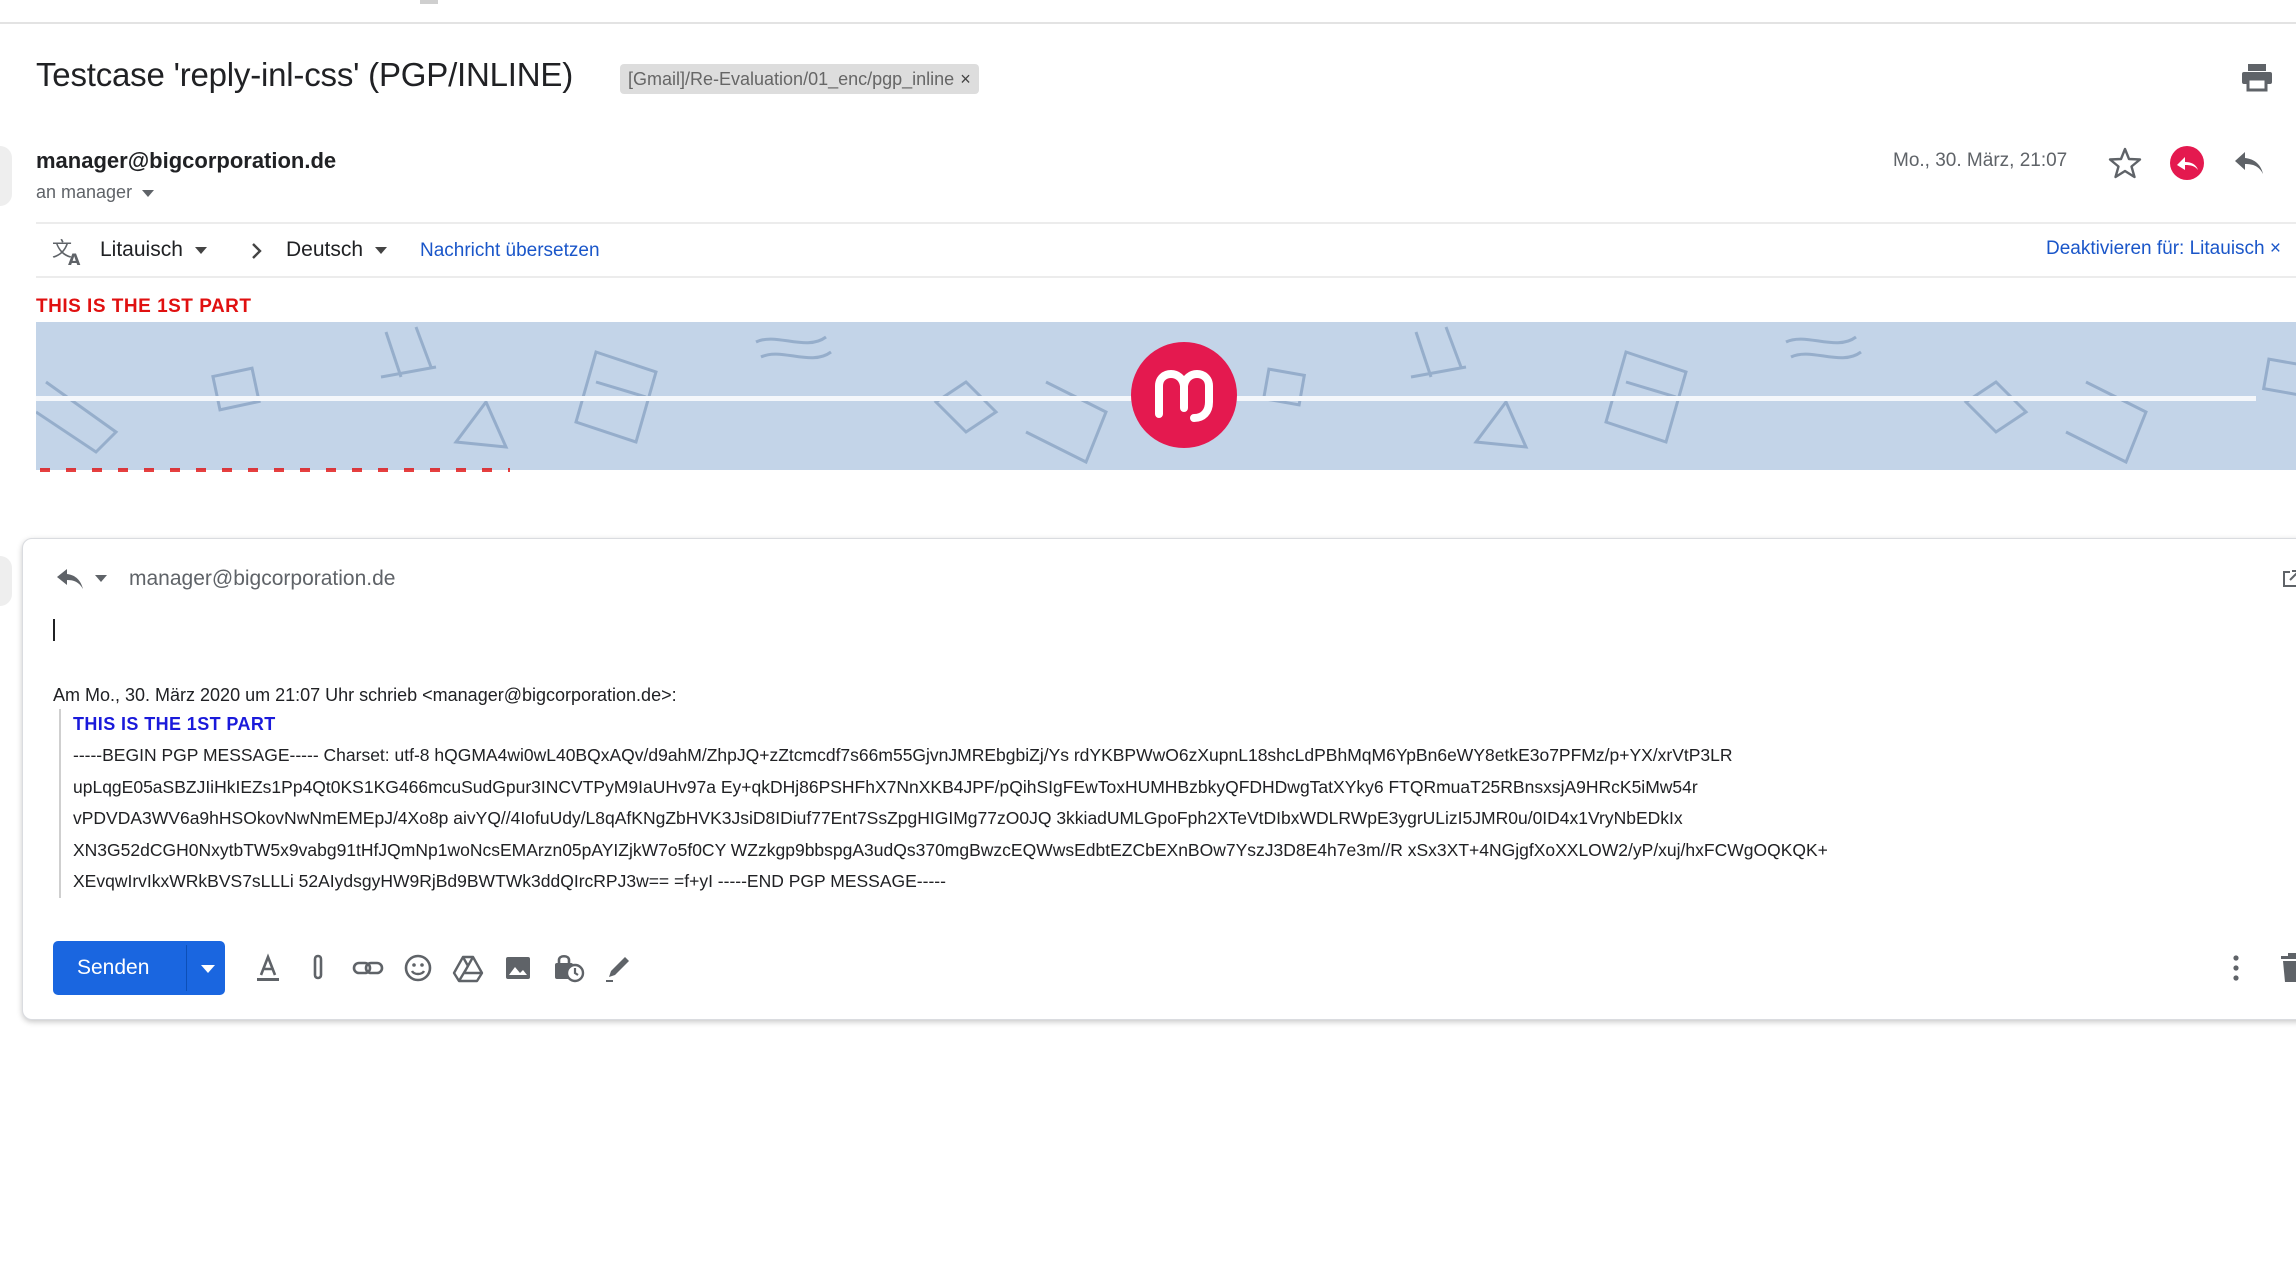  What do you see at coordinates (418, 968) in the screenshot?
I see `emoji-icon` at bounding box center [418, 968].